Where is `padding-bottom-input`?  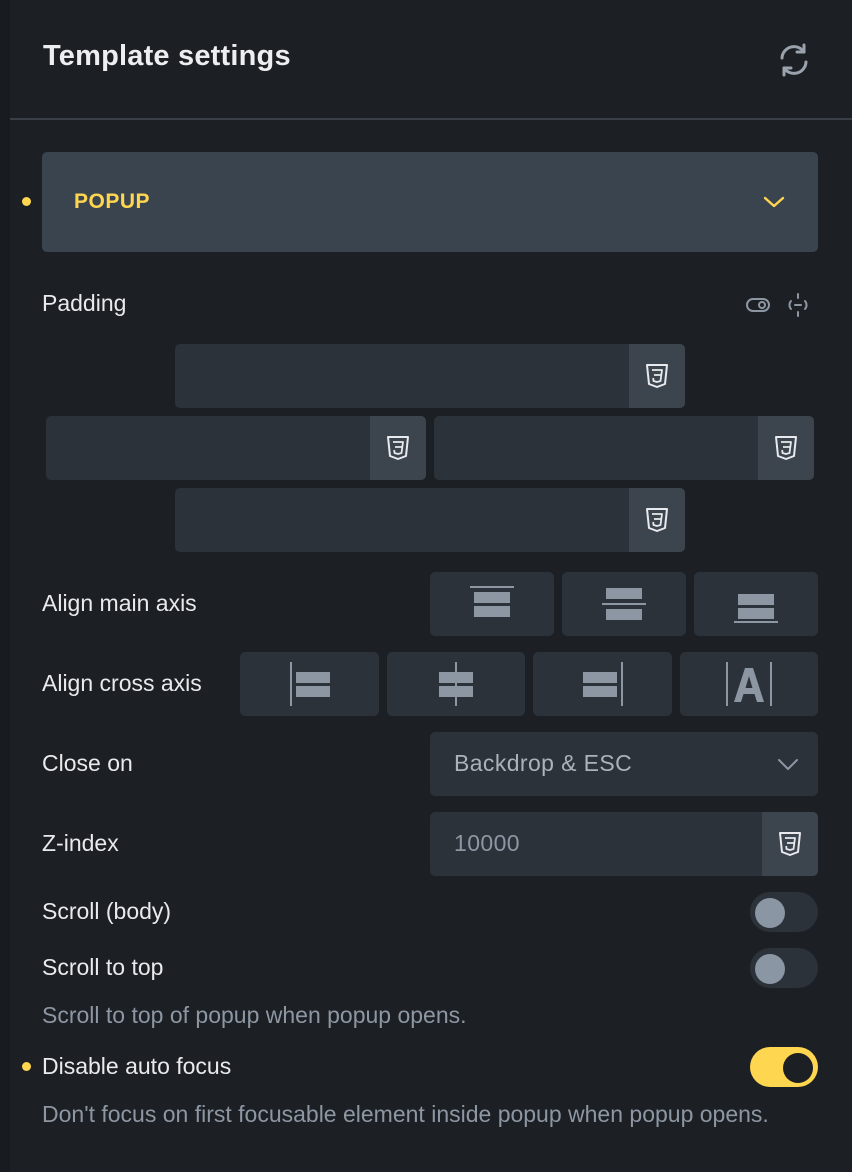 padding-bottom-input is located at coordinates (430, 520).